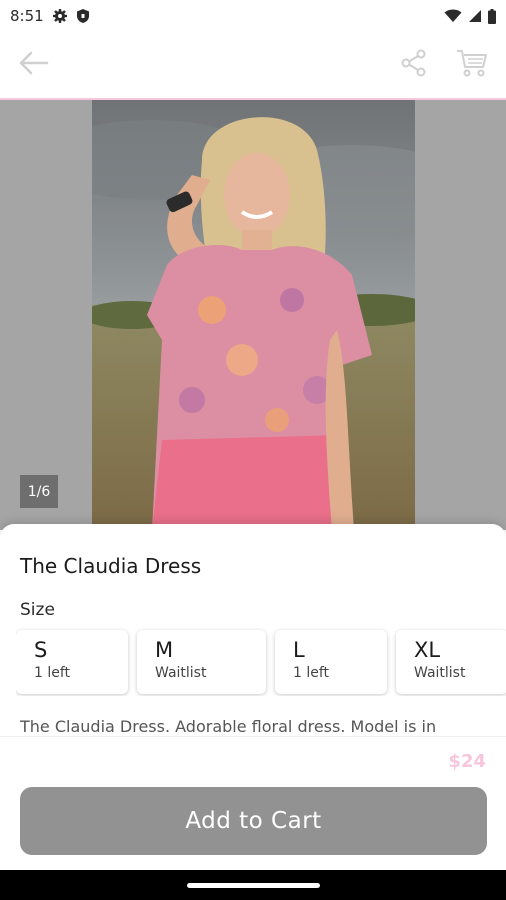  I want to click on status-bar: 8:51, so click(253, 16).